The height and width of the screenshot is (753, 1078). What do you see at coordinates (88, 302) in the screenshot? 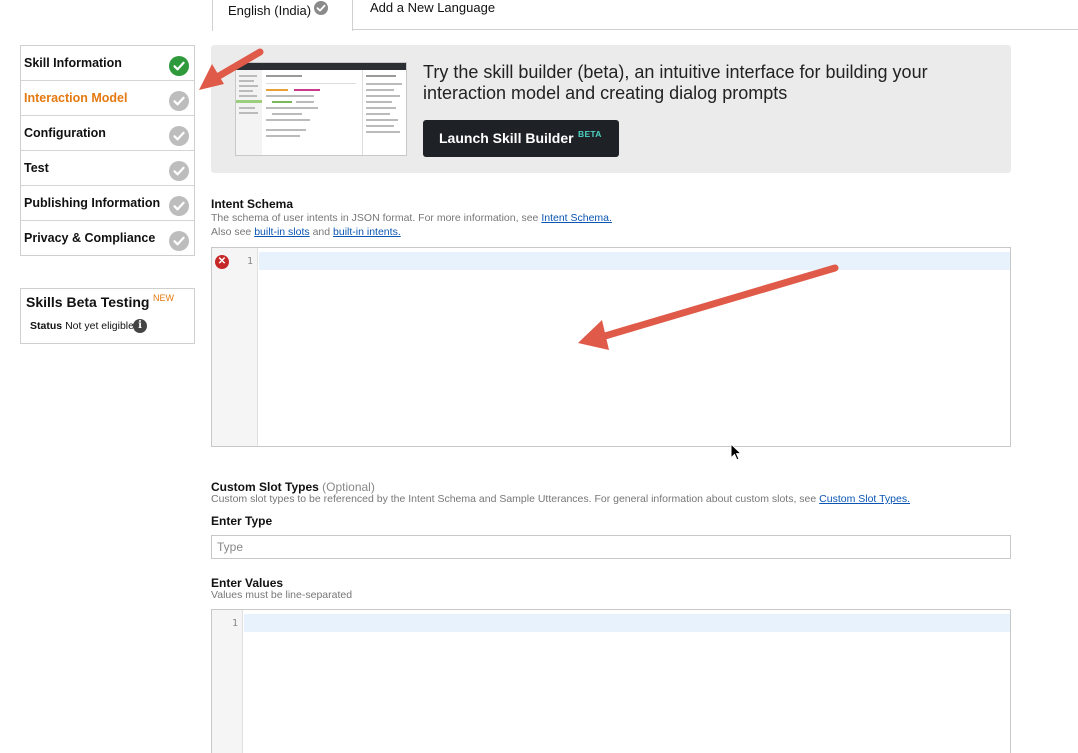
I see `beta-testing-title: Skills Beta Testing` at bounding box center [88, 302].